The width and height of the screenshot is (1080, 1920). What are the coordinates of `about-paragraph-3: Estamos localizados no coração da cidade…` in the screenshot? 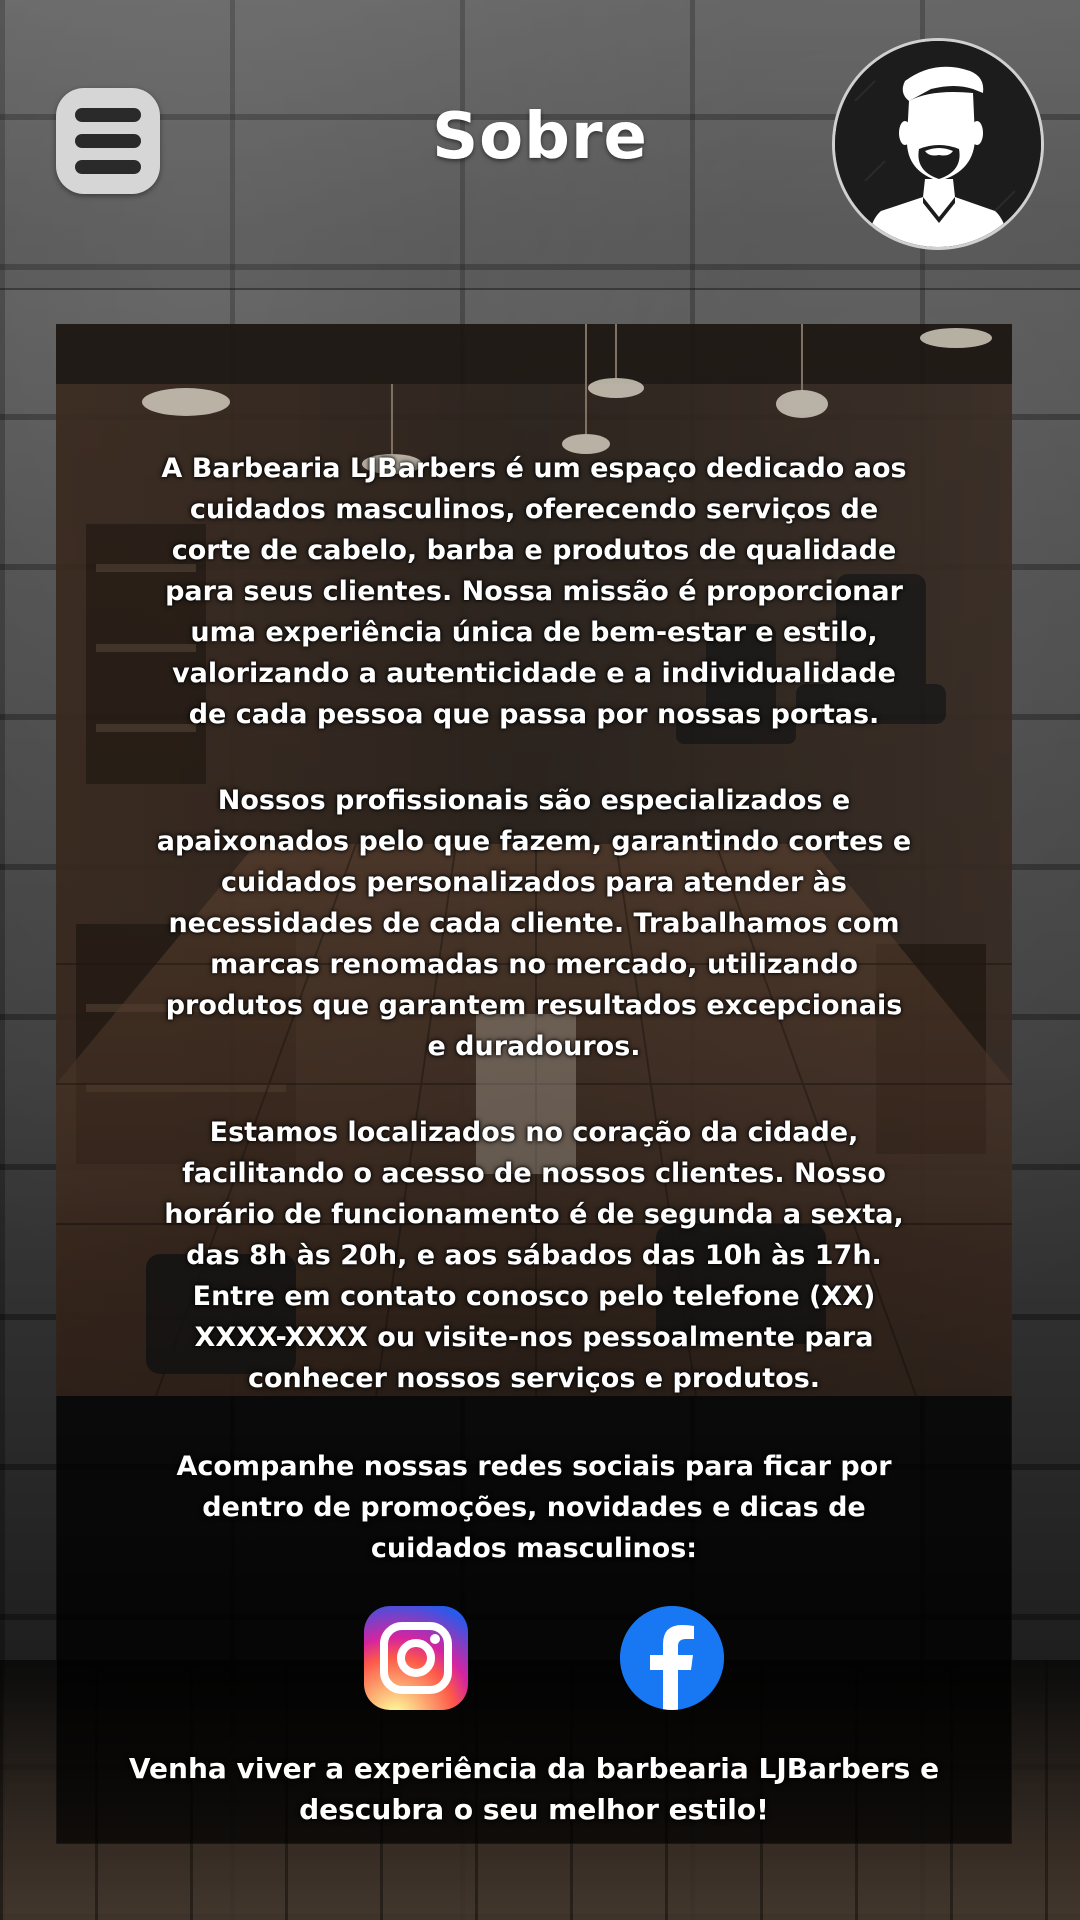 It's located at (534, 1255).